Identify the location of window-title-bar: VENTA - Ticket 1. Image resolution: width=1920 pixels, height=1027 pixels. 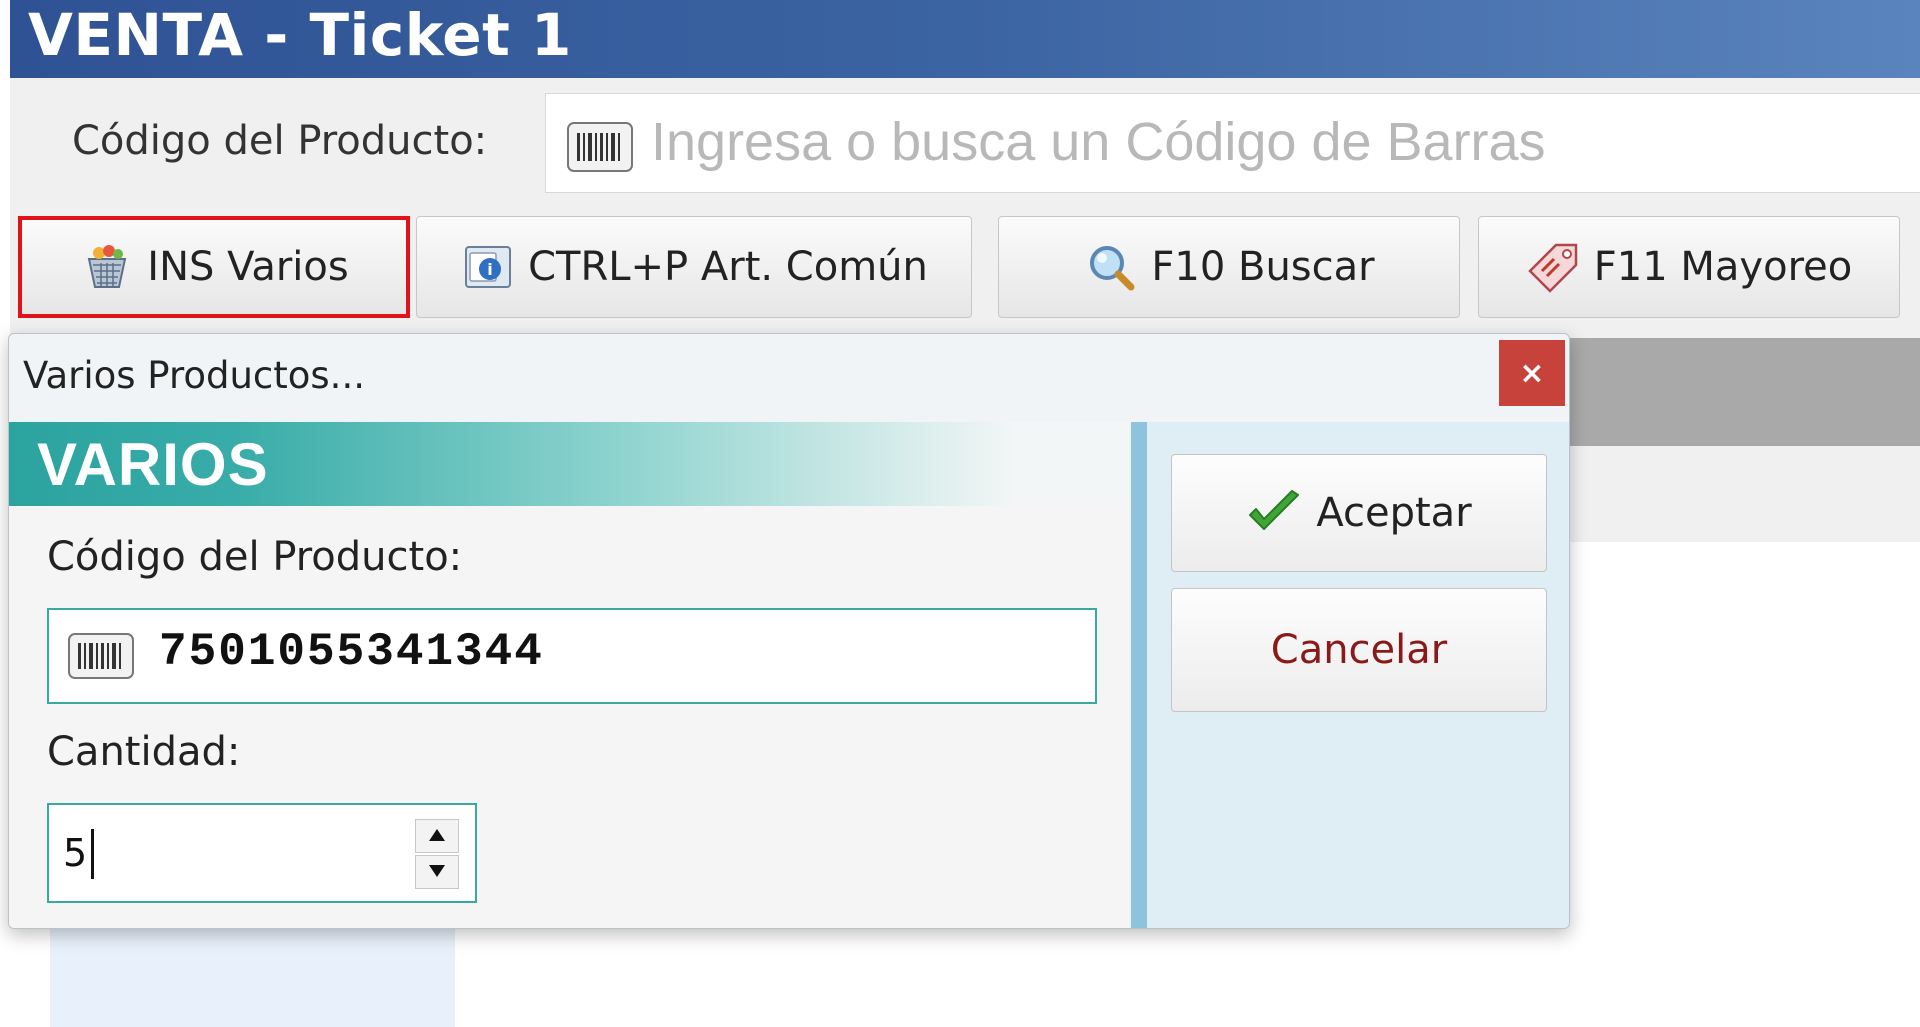
(965, 39).